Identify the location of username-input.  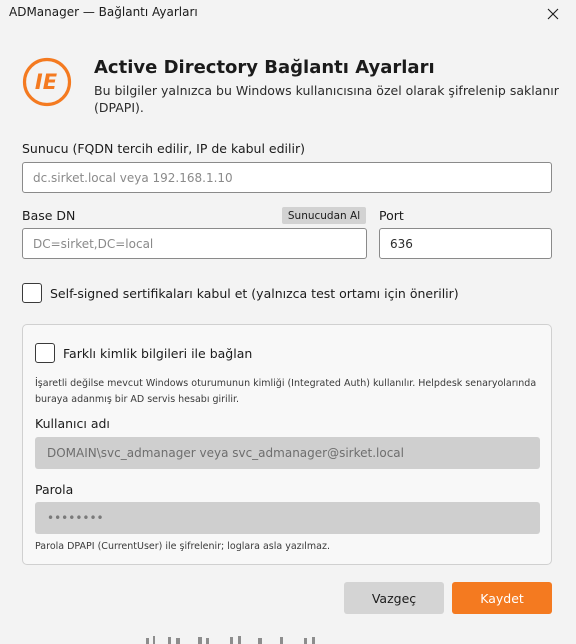
(287, 453).